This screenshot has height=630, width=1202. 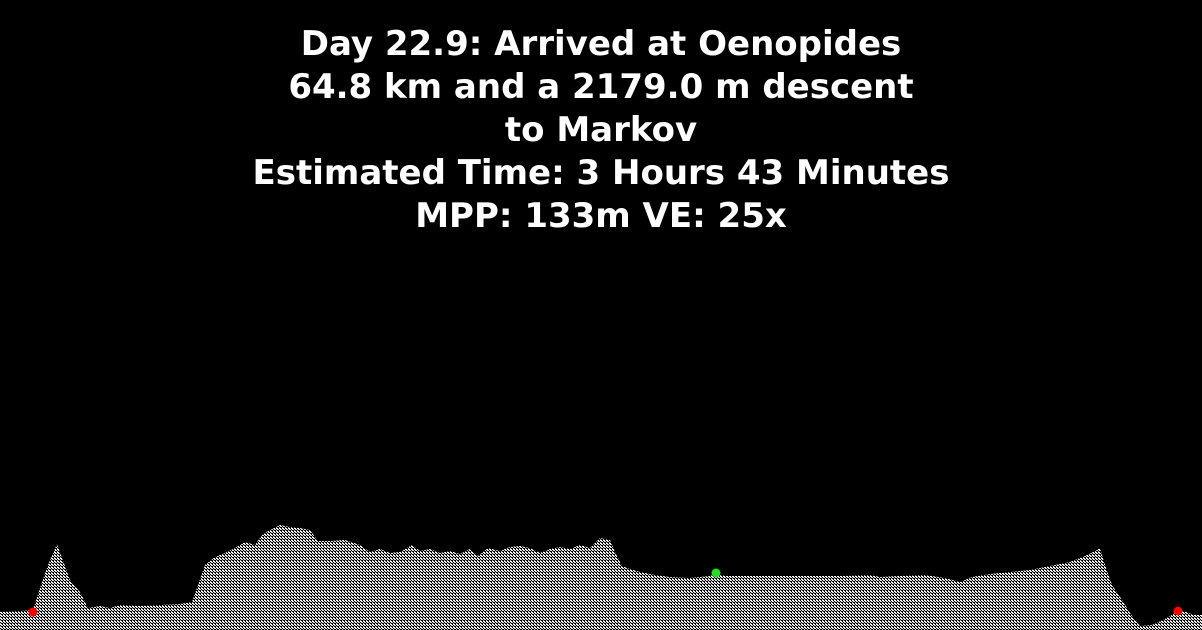 I want to click on start-marker, so click(x=33, y=612).